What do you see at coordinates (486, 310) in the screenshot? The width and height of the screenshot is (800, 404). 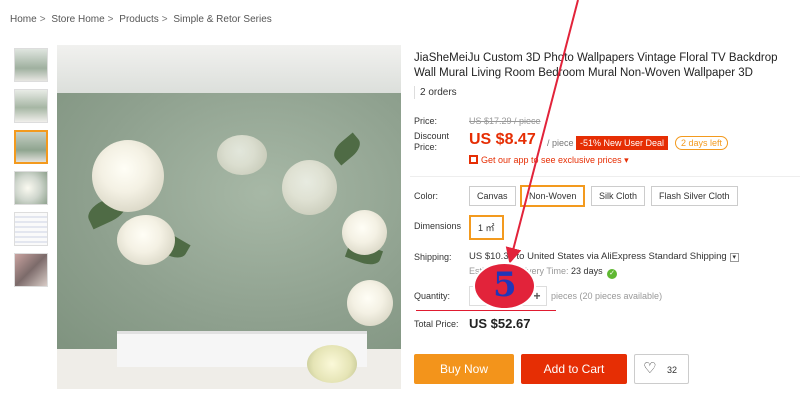 I see `annotation-underline` at bounding box center [486, 310].